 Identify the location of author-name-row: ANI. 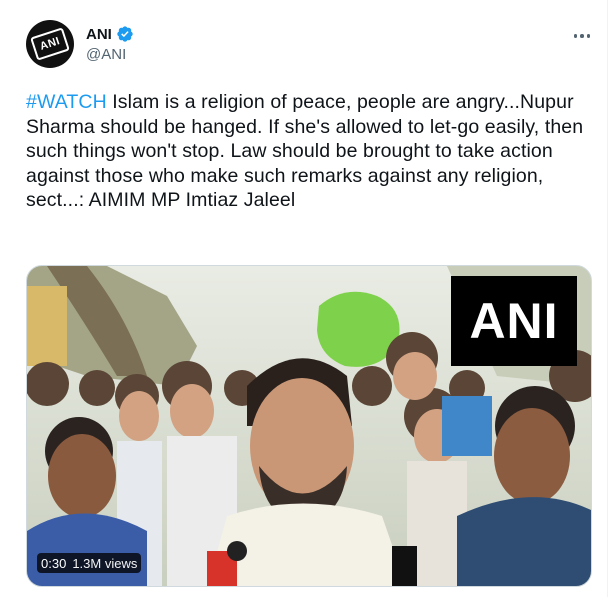
(110, 34).